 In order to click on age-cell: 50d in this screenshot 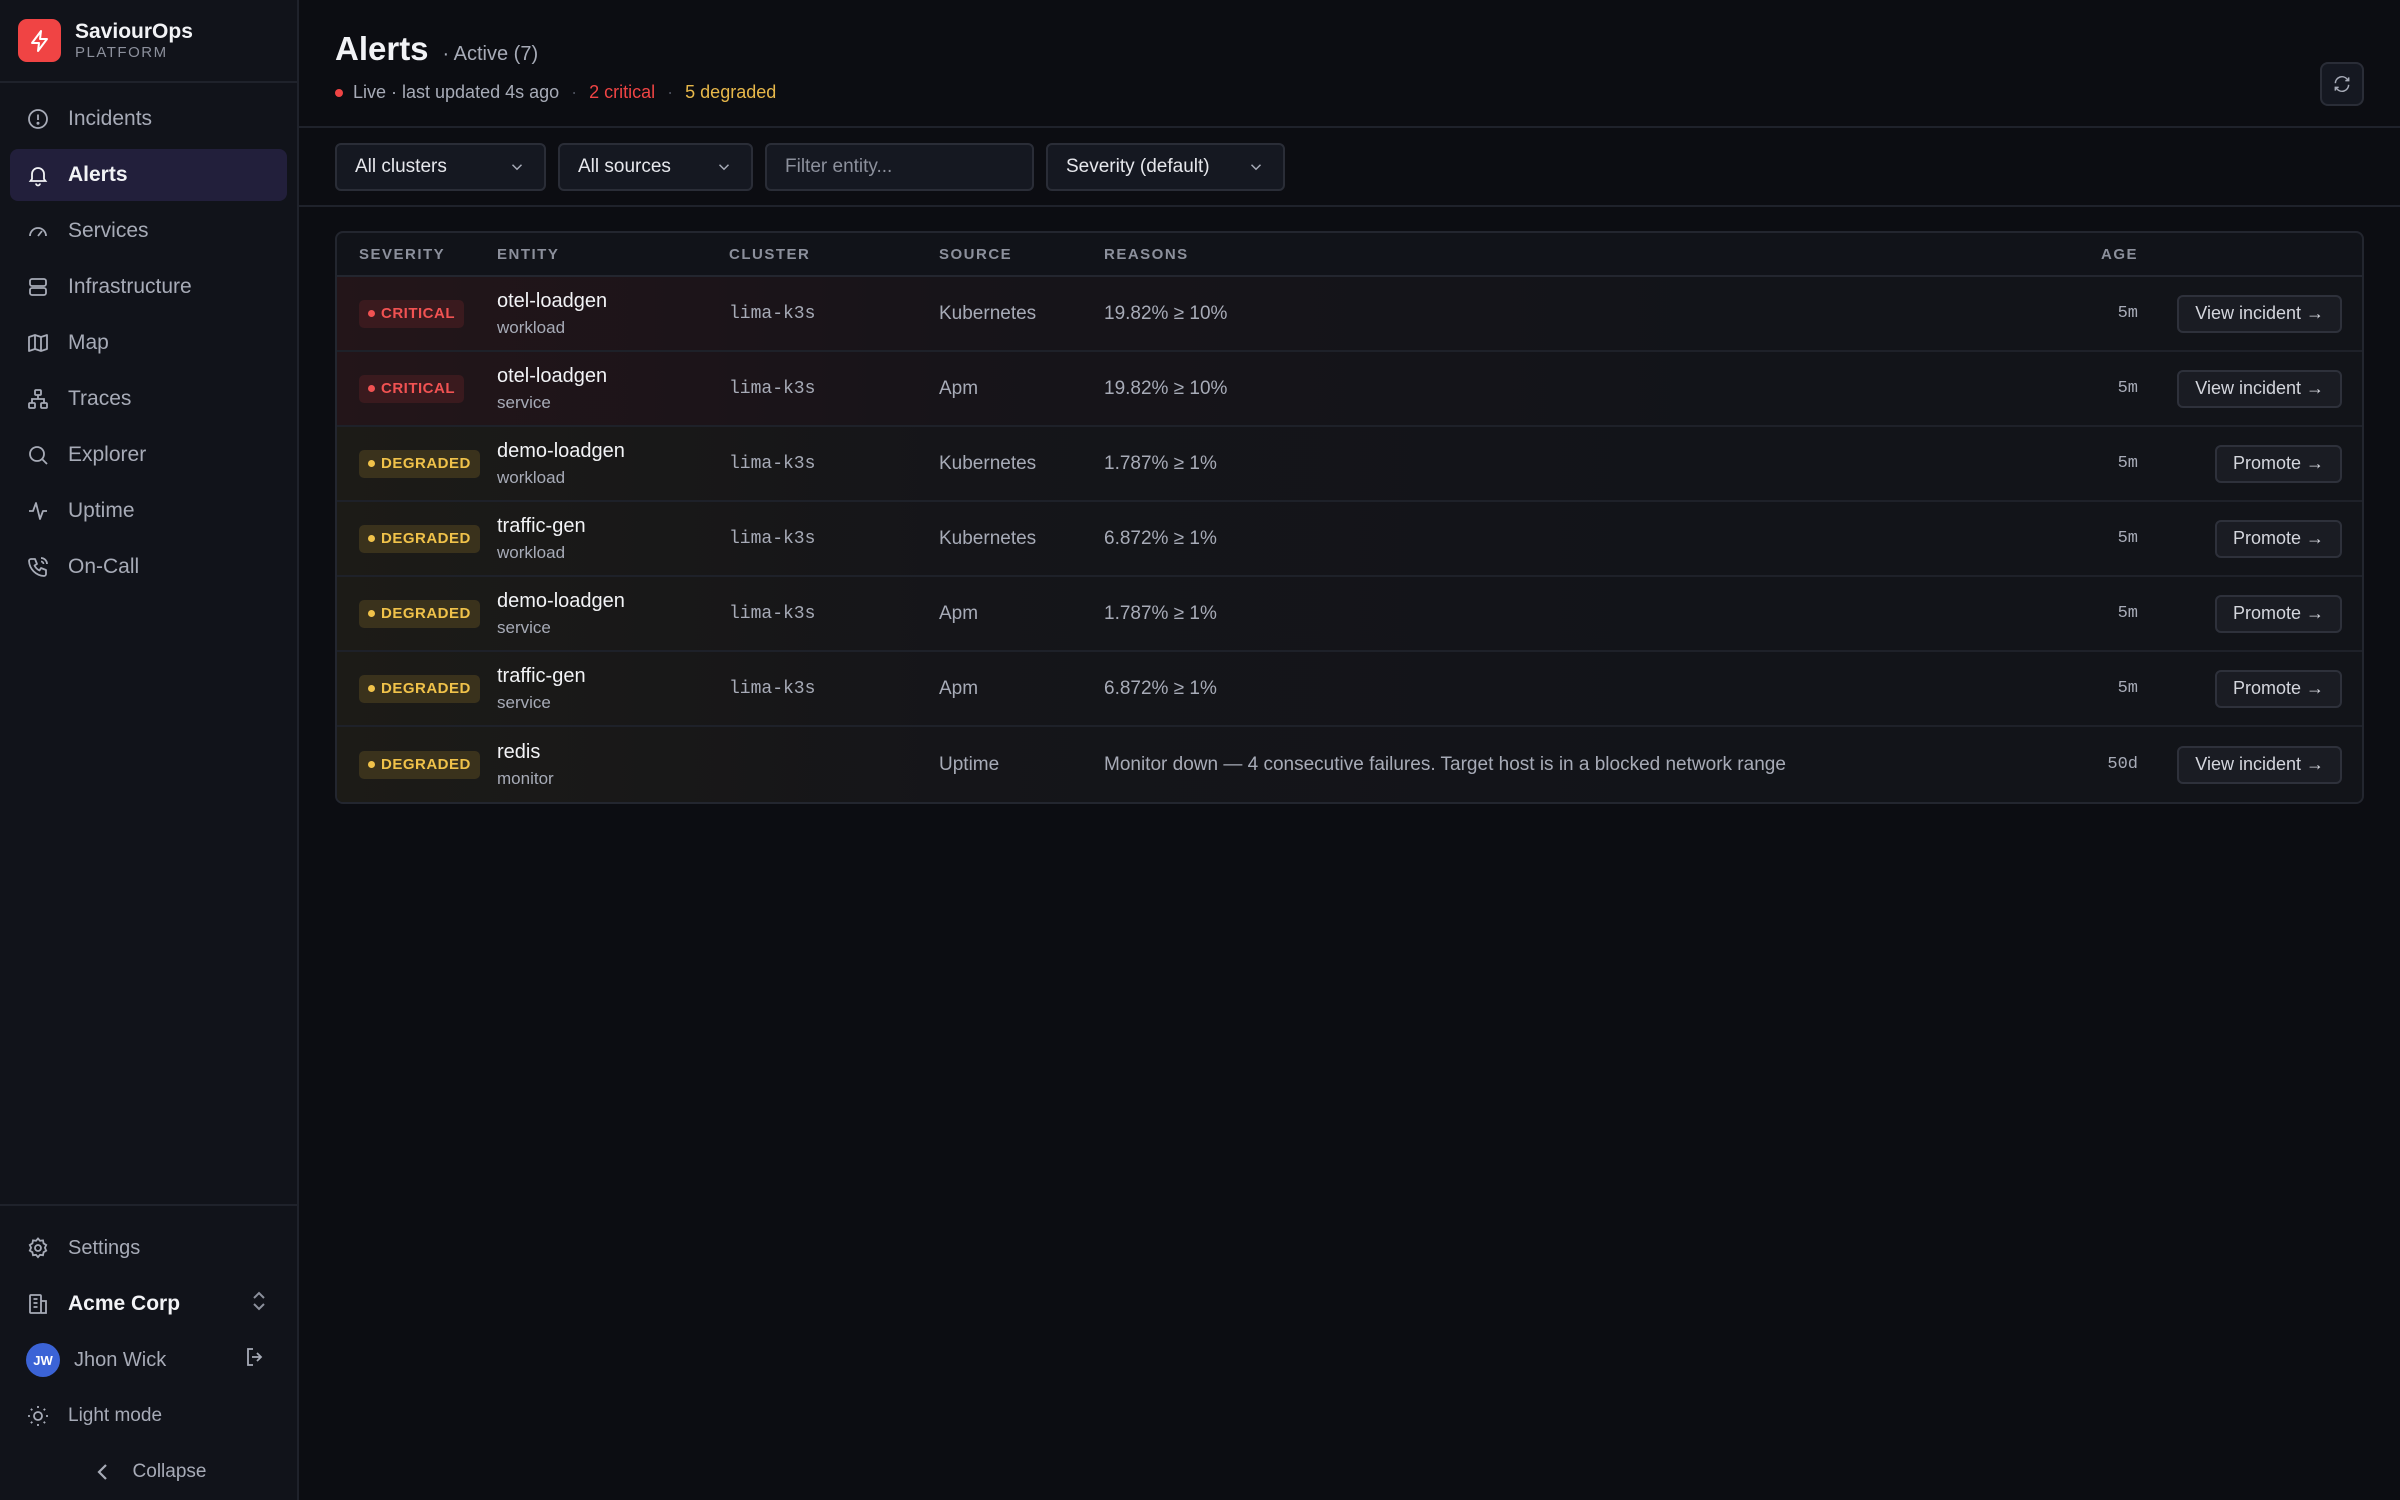, I will do `click(2122, 764)`.